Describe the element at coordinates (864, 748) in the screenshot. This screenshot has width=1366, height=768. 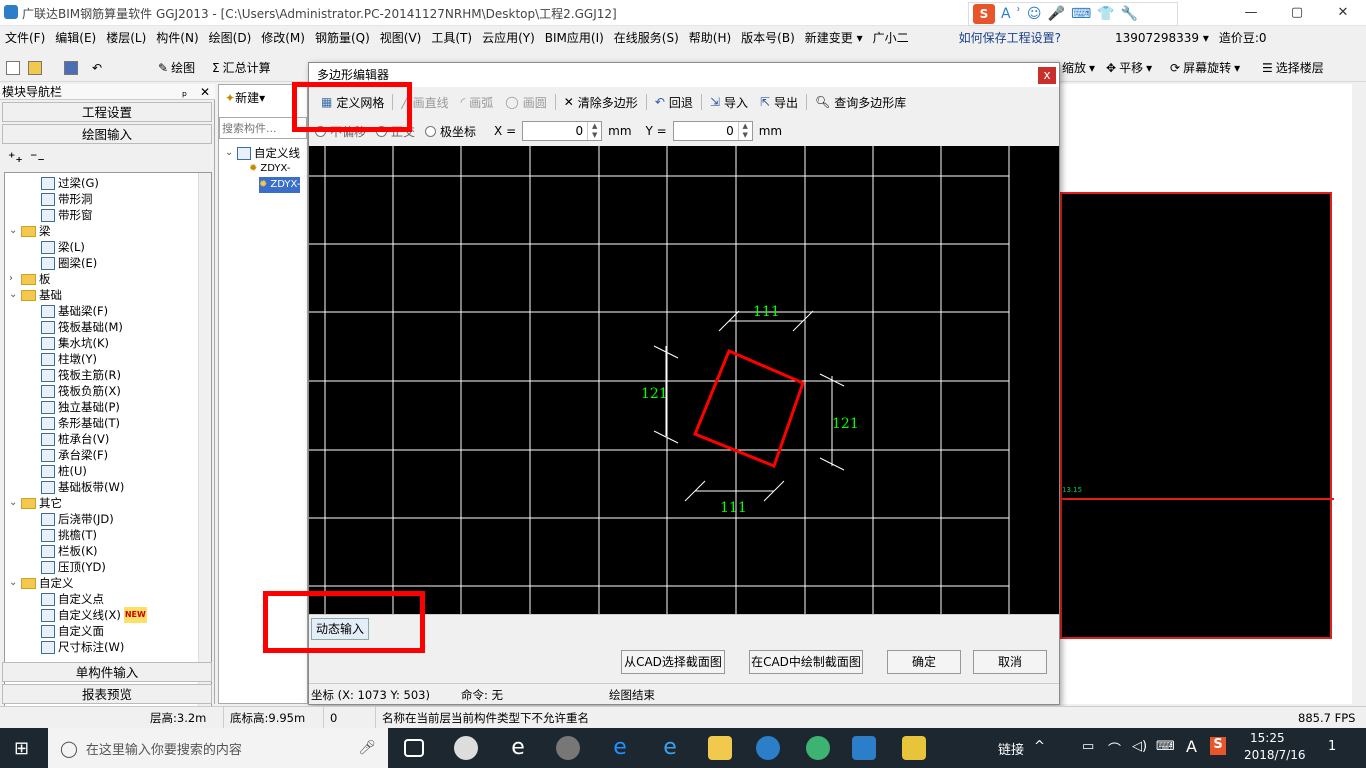
I see `ggj-app-icon` at that location.